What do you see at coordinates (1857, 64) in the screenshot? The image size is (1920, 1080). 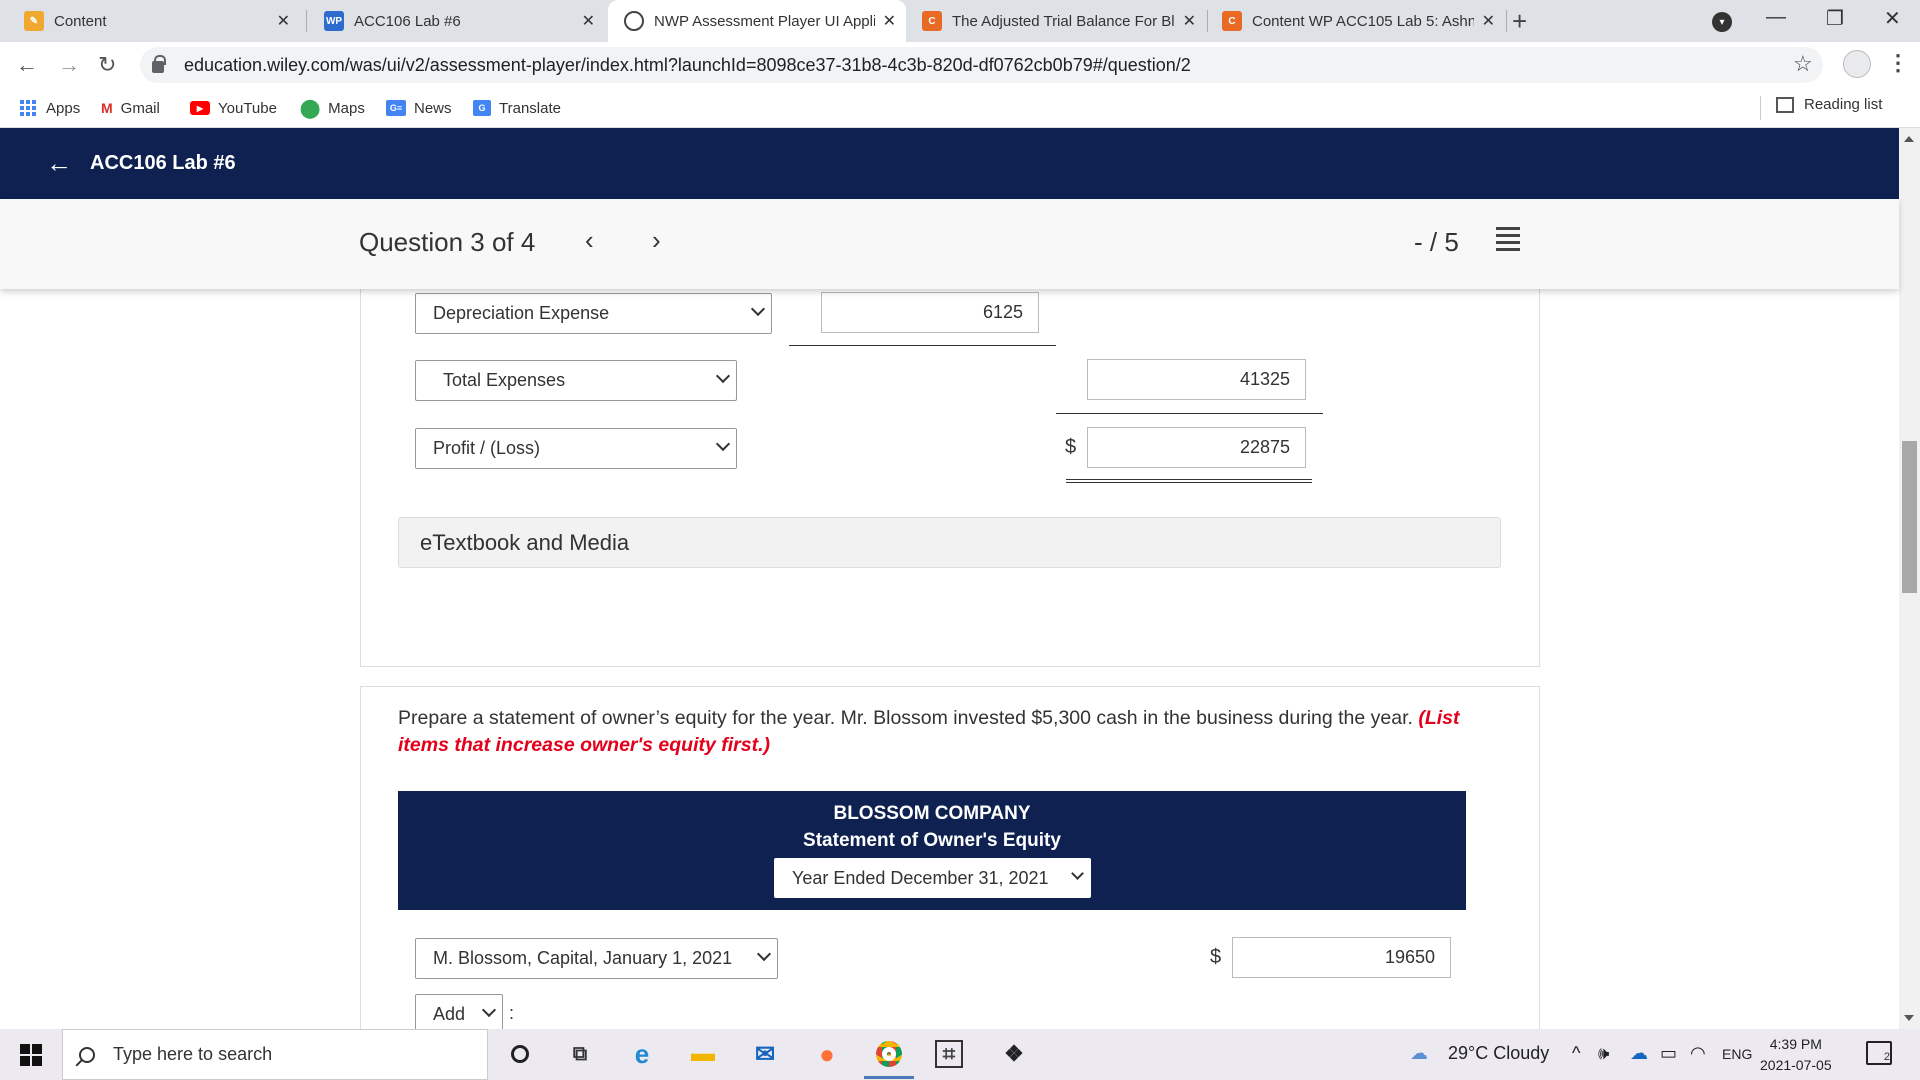 I see `profile-avatar` at bounding box center [1857, 64].